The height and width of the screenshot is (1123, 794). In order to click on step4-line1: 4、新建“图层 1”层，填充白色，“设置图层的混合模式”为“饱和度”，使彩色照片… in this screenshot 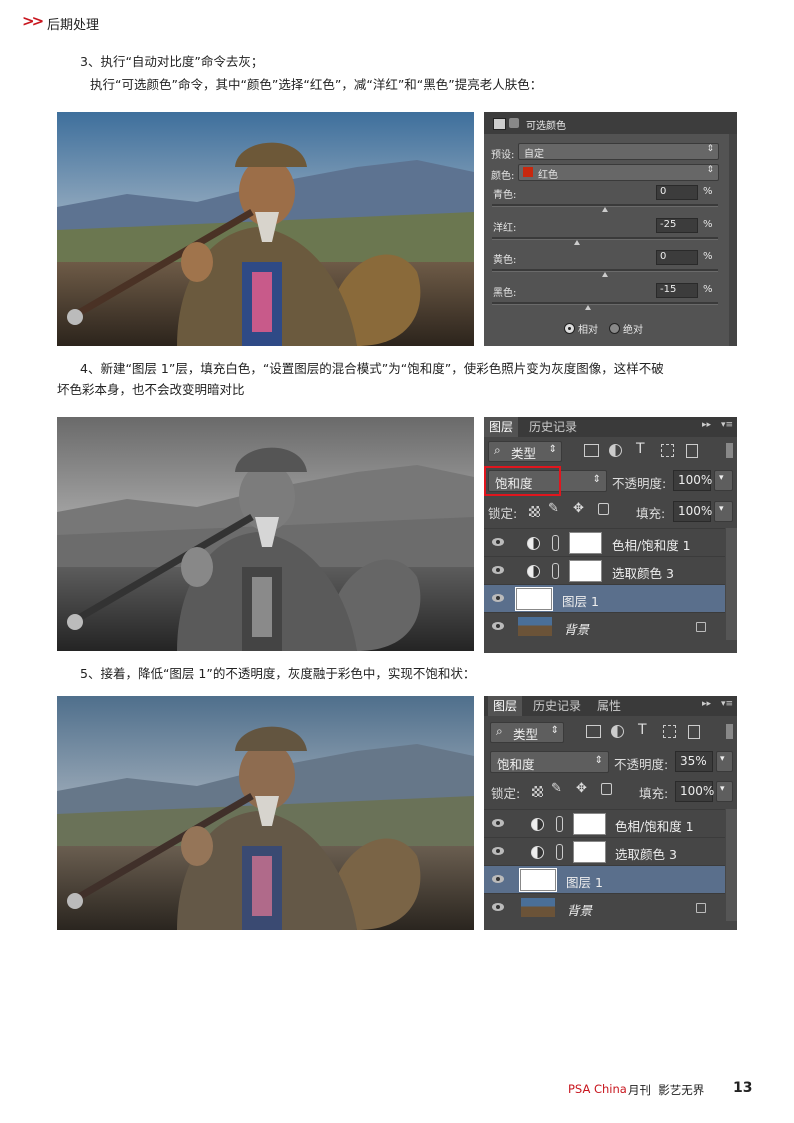, I will do `click(372, 368)`.